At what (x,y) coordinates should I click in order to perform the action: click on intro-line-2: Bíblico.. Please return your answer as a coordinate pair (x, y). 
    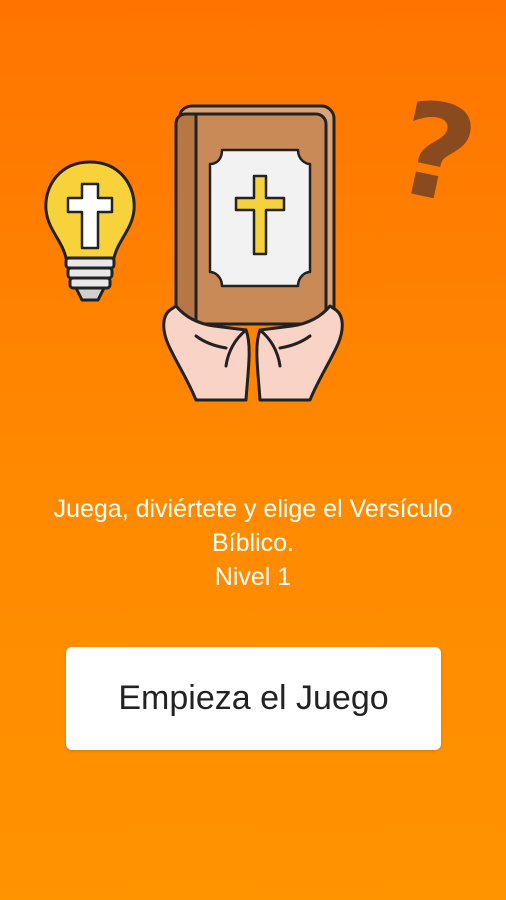
    Looking at the image, I should click on (253, 543).